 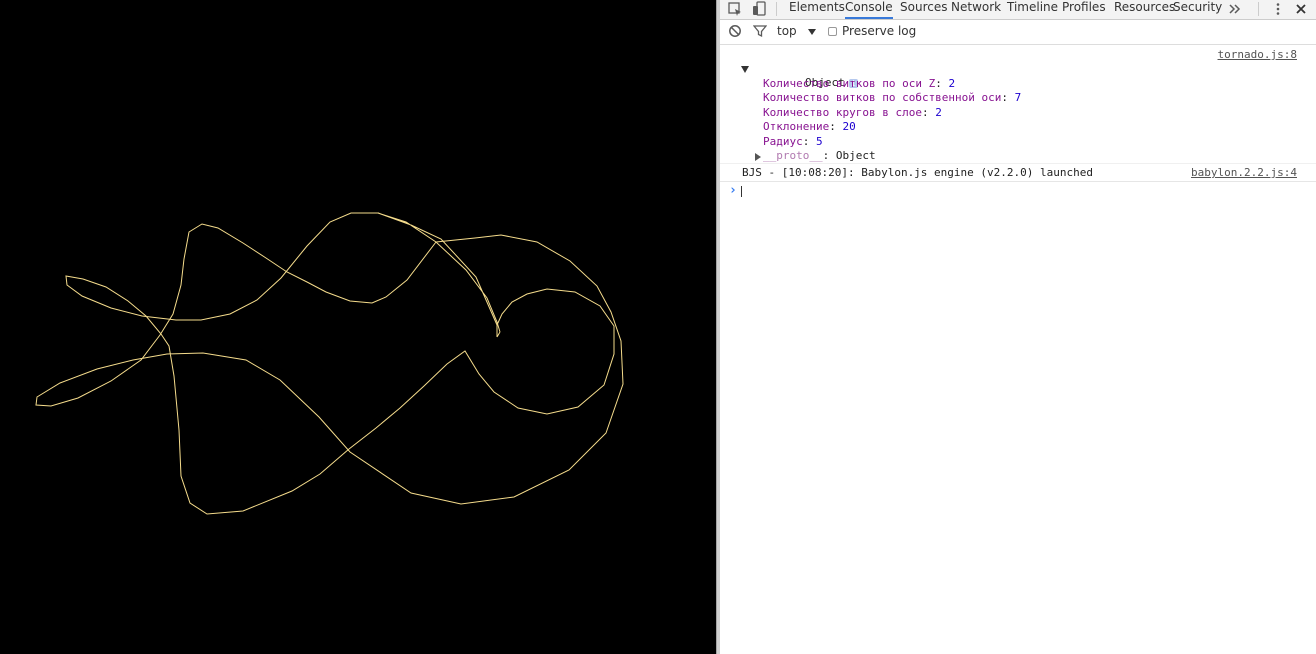 What do you see at coordinates (741, 191) in the screenshot?
I see `prompt-caret` at bounding box center [741, 191].